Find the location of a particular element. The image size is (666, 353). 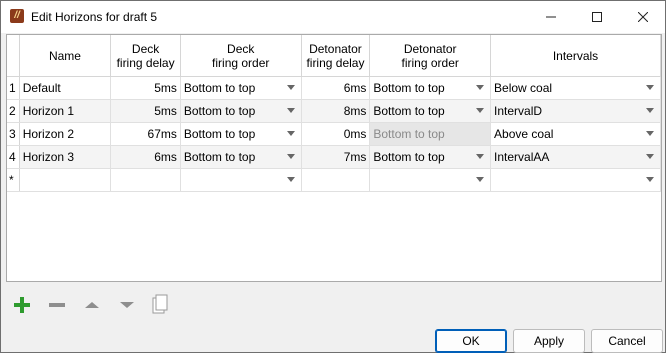

cancel-button: Cancel is located at coordinates (627, 341).